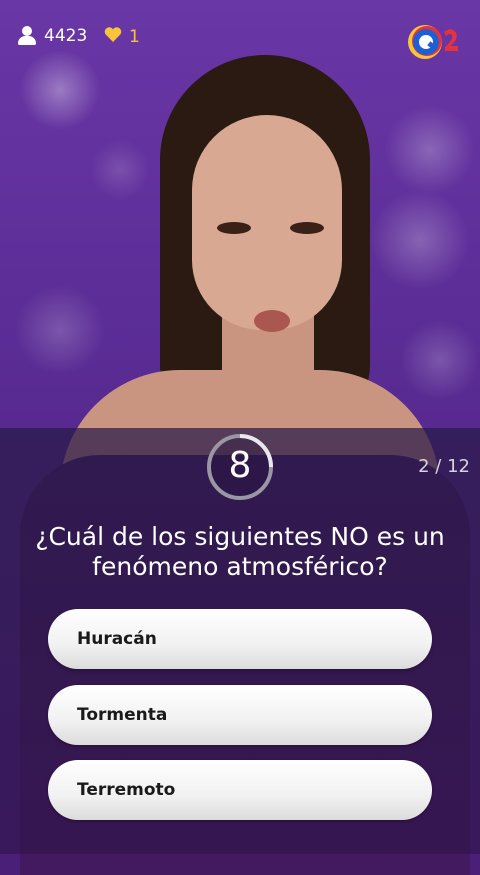 The image size is (480, 875). I want to click on lives-count-value: 1, so click(134, 36).